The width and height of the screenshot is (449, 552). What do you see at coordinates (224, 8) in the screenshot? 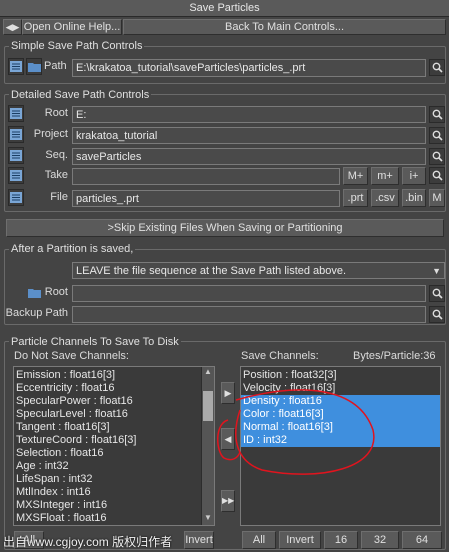
I see `window-title: Save Particles` at bounding box center [224, 8].